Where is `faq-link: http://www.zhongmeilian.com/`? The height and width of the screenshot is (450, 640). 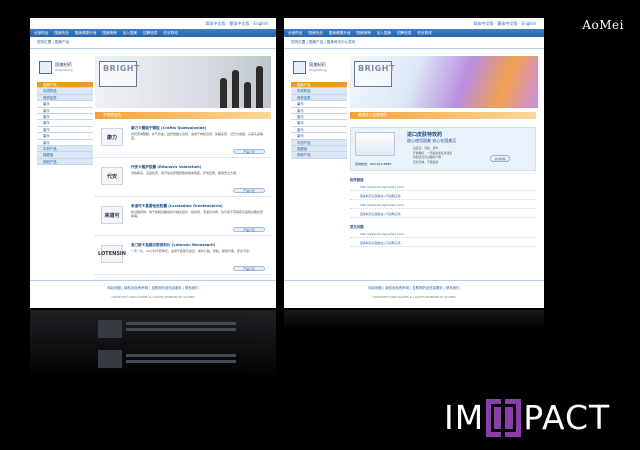
faq-link: http://www.zhongmeilian.com/ is located at coordinates (443, 235).